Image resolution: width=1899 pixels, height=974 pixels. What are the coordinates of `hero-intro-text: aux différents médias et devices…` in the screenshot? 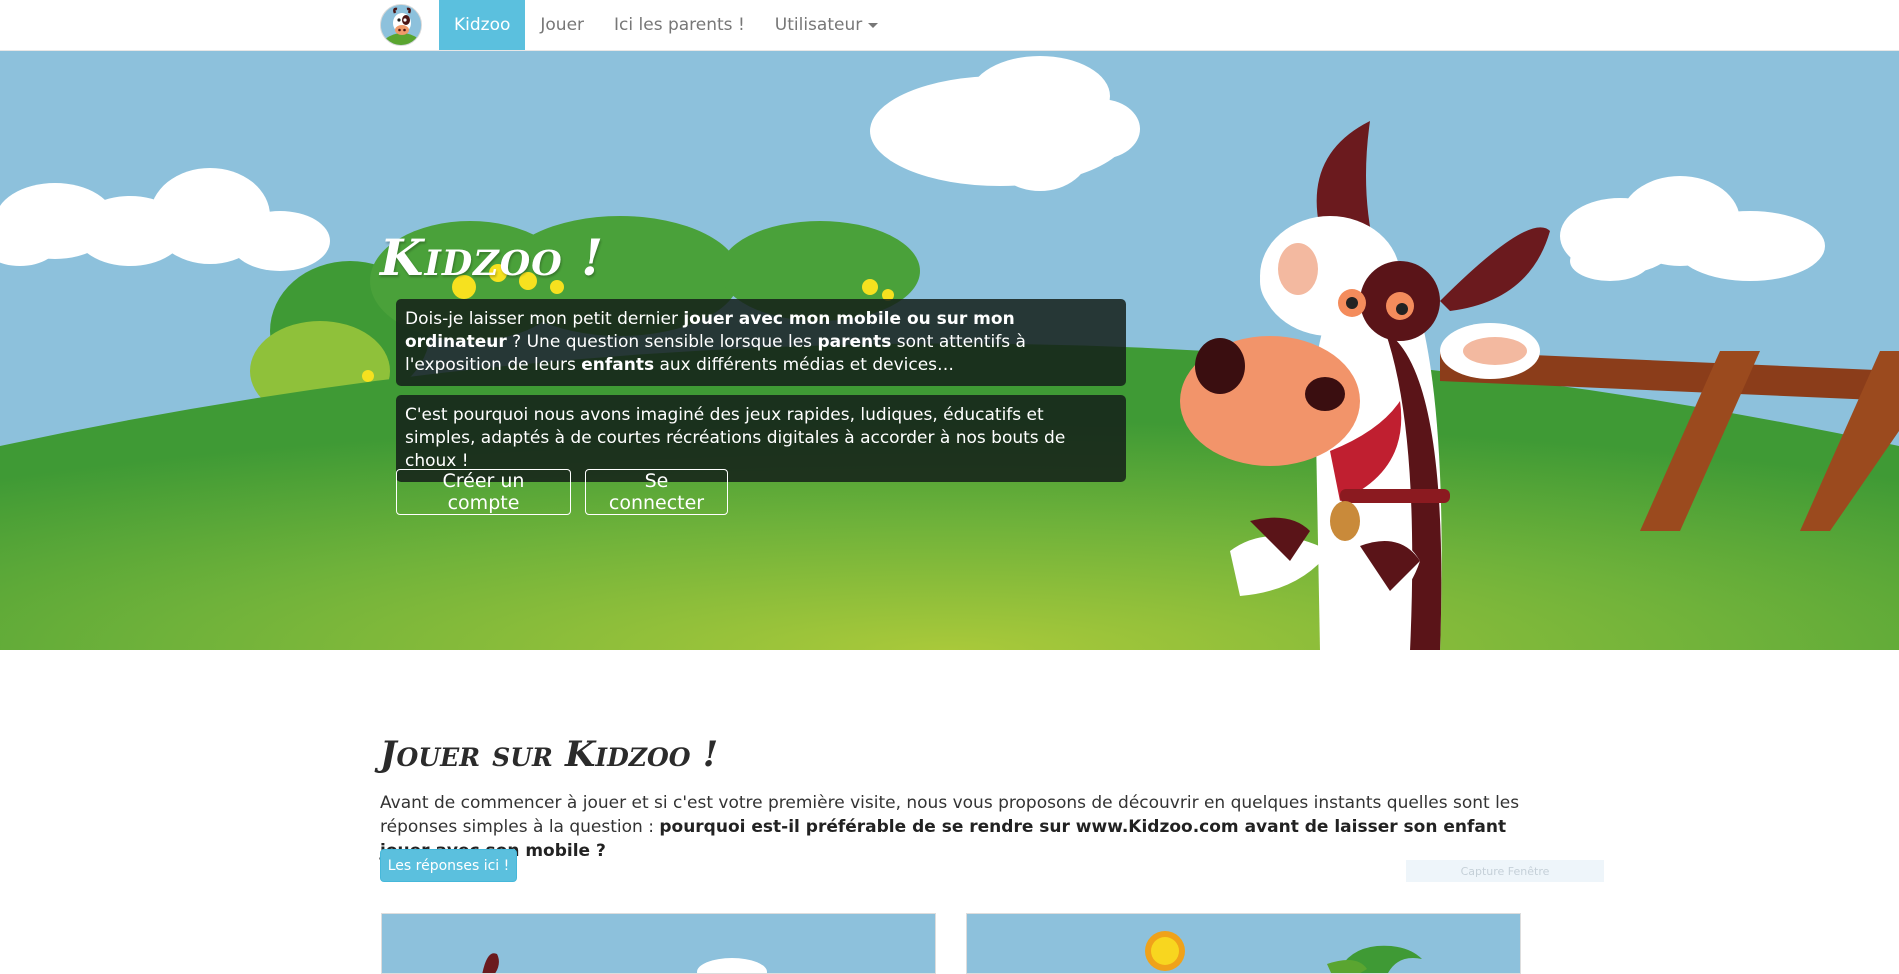 It's located at (804, 365).